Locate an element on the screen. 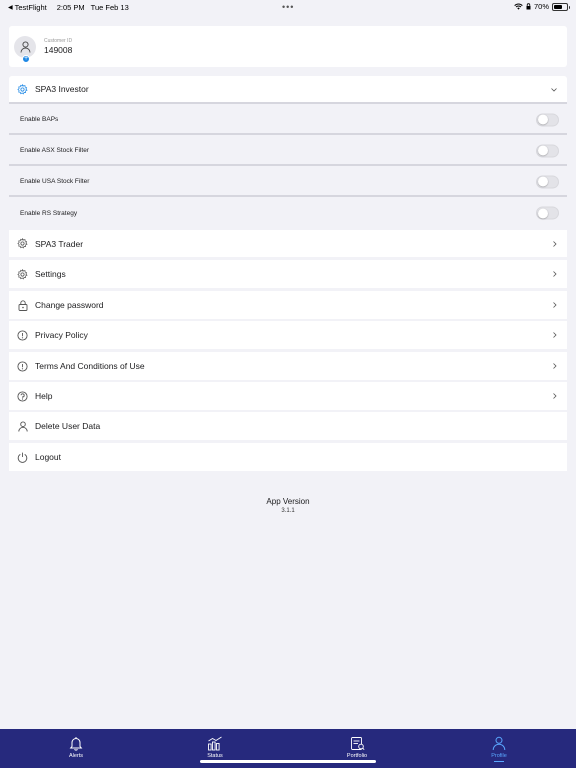 This screenshot has height=768, width=576. enable-asx-filter-switch is located at coordinates (547, 150).